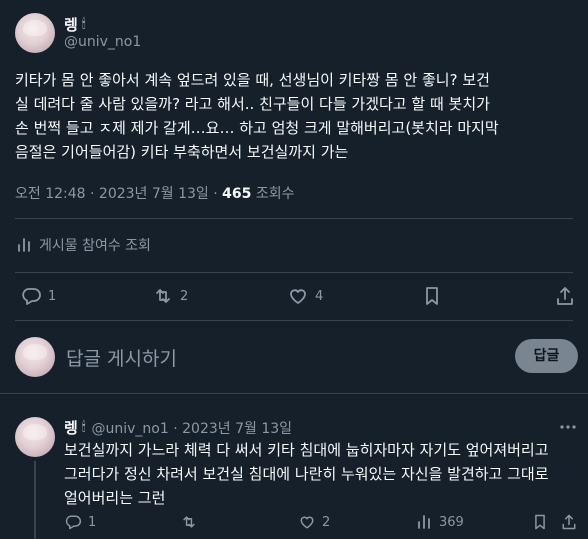 The height and width of the screenshot is (539, 588). What do you see at coordinates (273, 194) in the screenshot?
I see `views-label: 조회수` at bounding box center [273, 194].